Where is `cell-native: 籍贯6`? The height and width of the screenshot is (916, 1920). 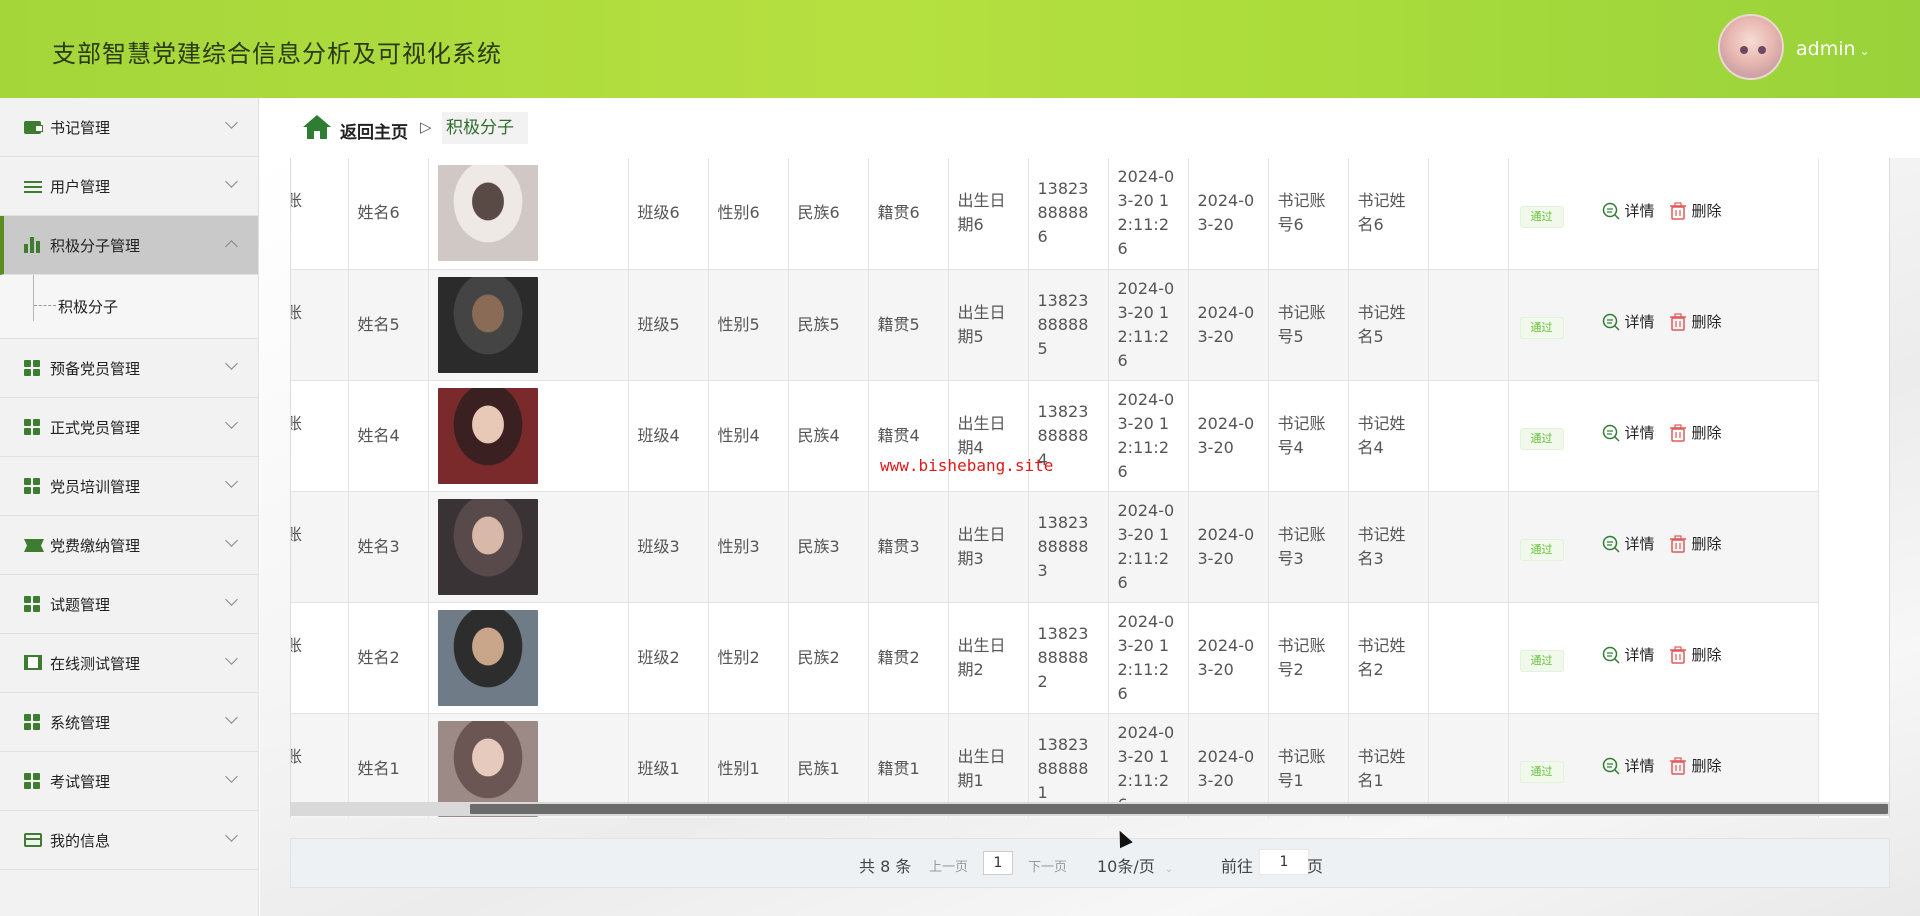 cell-native: 籍贯6 is located at coordinates (908, 214).